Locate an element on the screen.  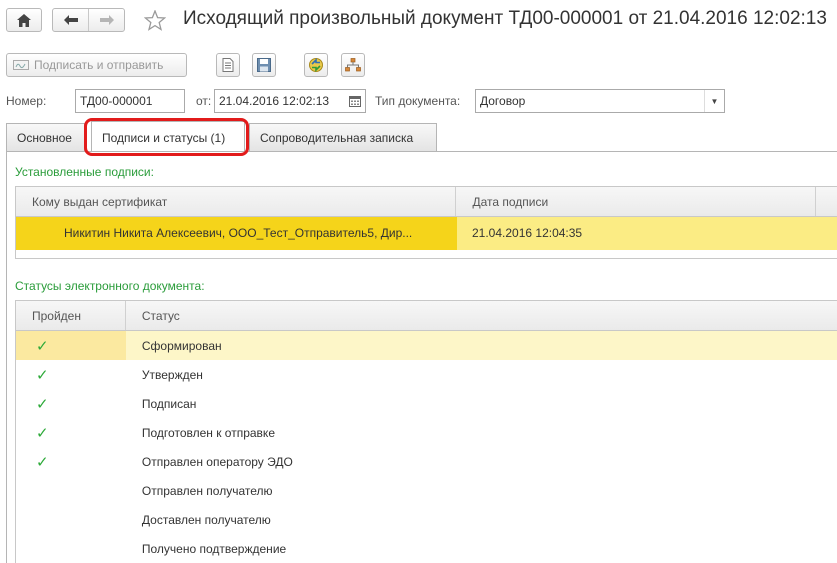
arrow-right-icon is located at coordinates (106, 20).